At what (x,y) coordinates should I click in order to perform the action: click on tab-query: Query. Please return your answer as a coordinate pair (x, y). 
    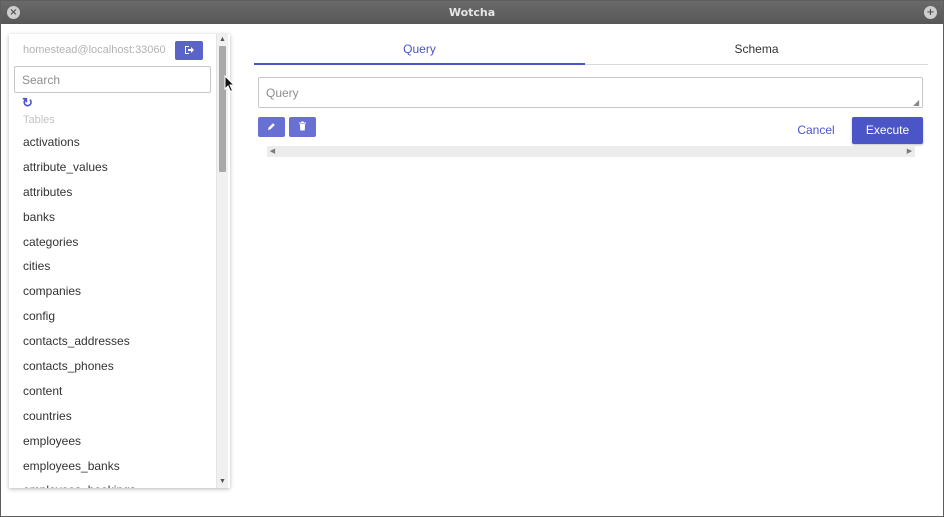
    Looking at the image, I should click on (419, 51).